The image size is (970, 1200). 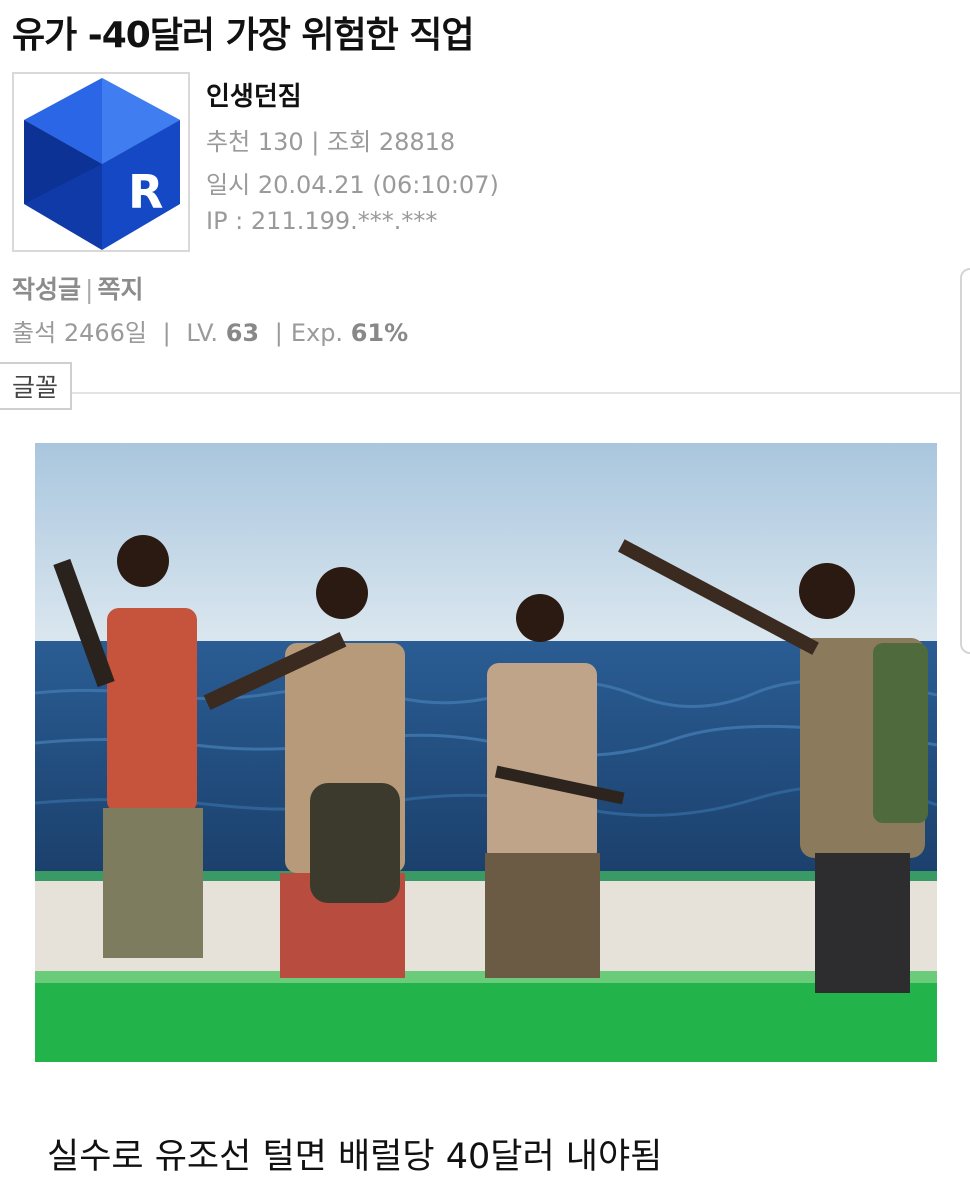 I want to click on post-title: 유가 -40달러 가장 위험한 직업, so click(x=243, y=35).